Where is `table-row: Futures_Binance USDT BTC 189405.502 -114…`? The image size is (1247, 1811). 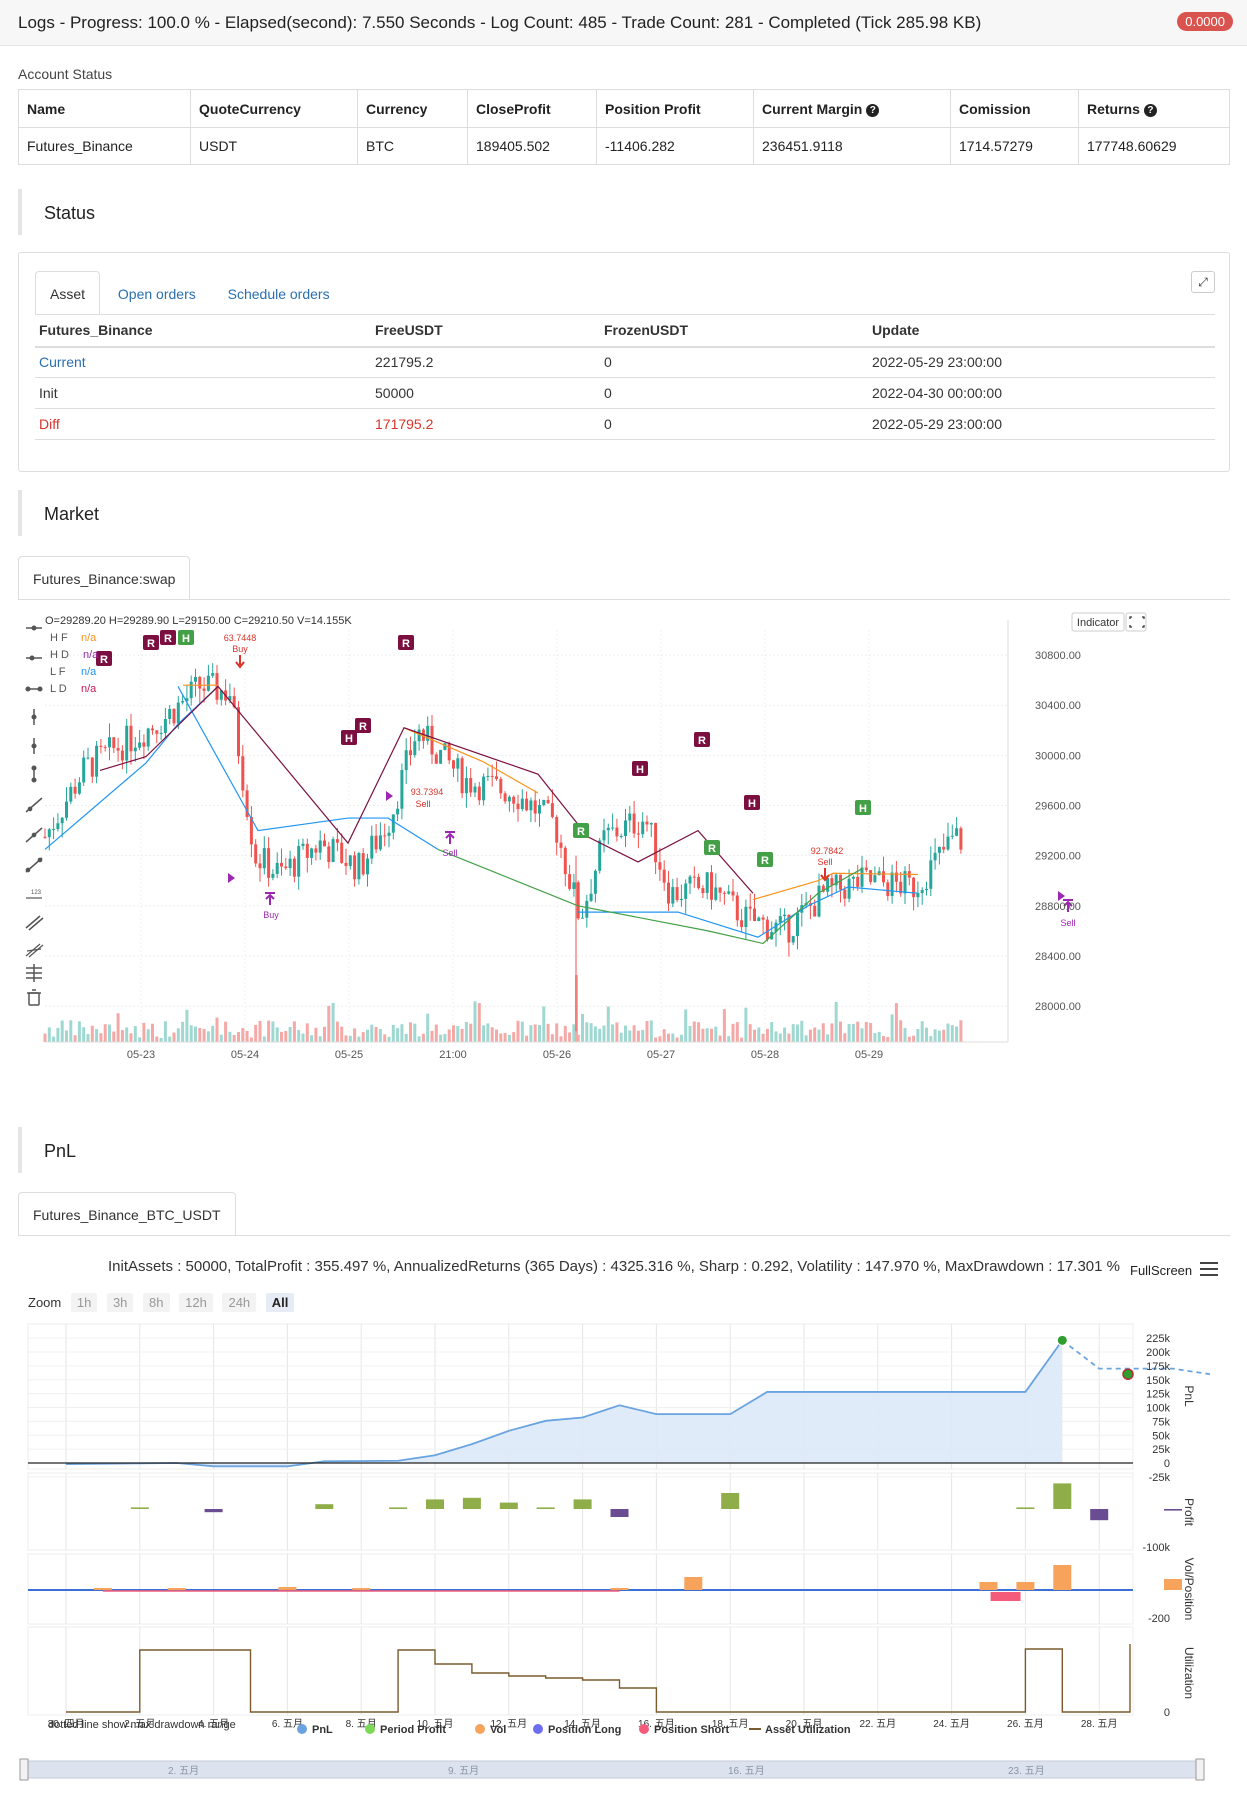
table-row: Futures_Binance USDT BTC 189405.502 -114… is located at coordinates (624, 146).